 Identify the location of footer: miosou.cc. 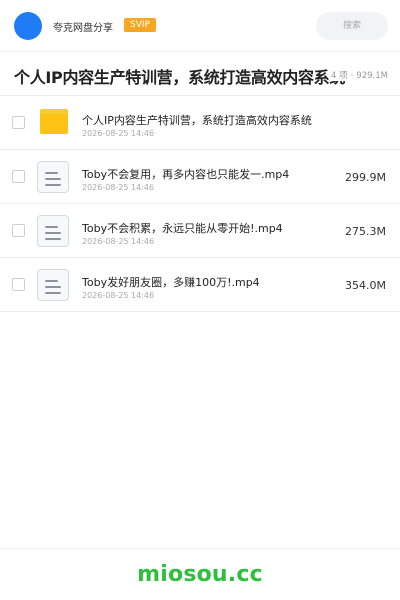
(200, 574).